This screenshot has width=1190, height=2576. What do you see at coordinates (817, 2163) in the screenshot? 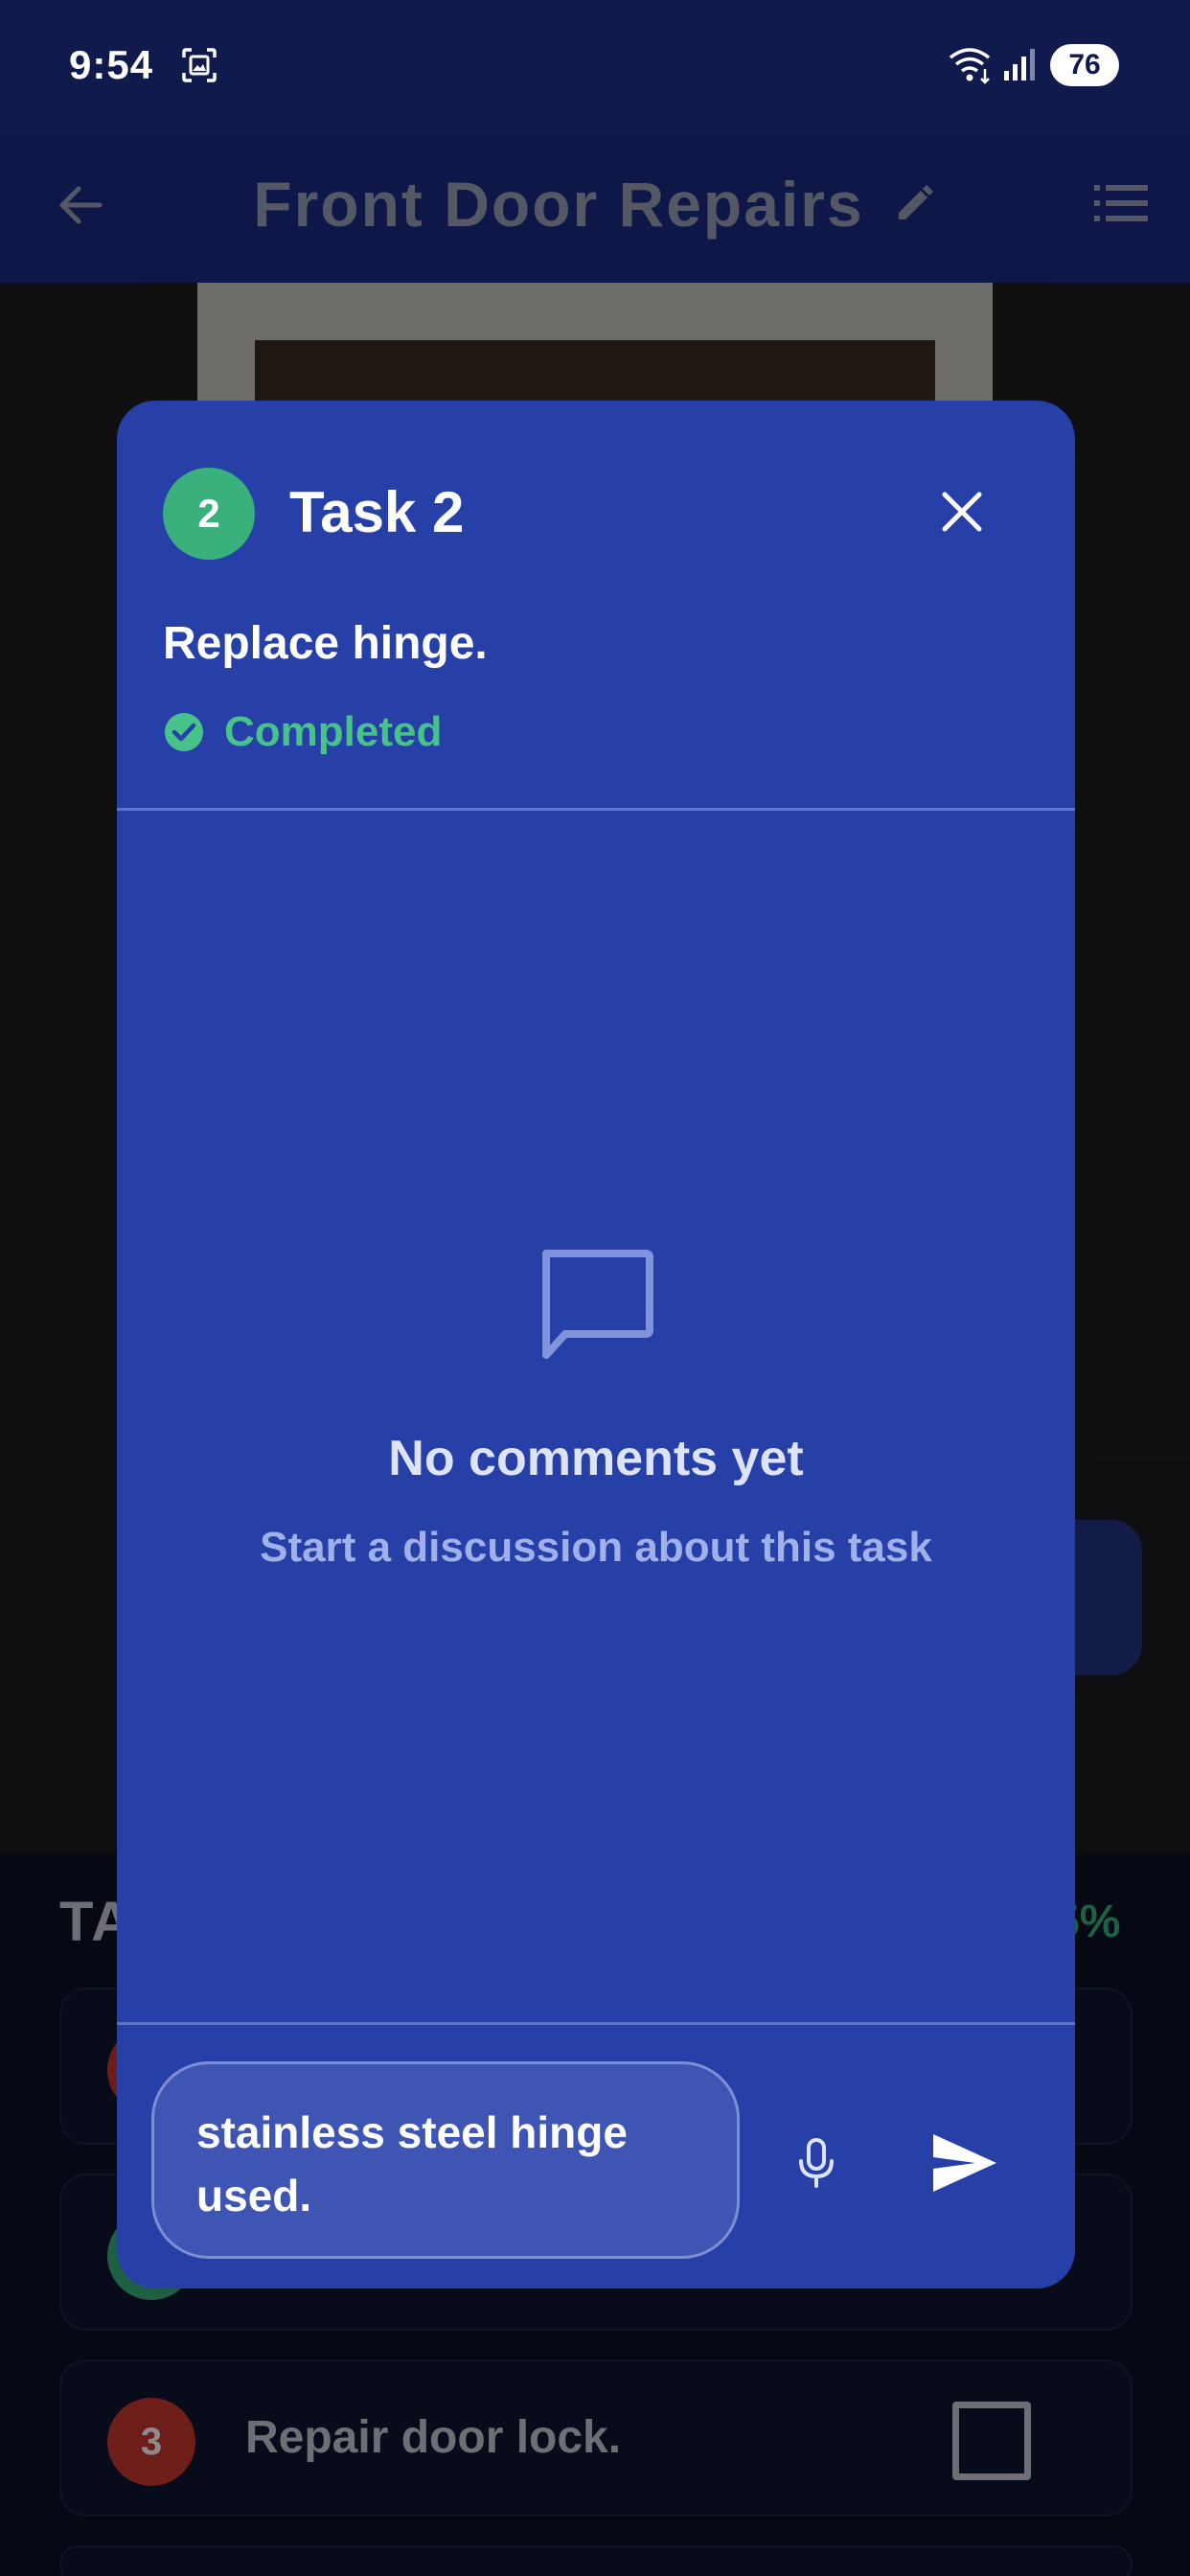
I see `mic-icon` at bounding box center [817, 2163].